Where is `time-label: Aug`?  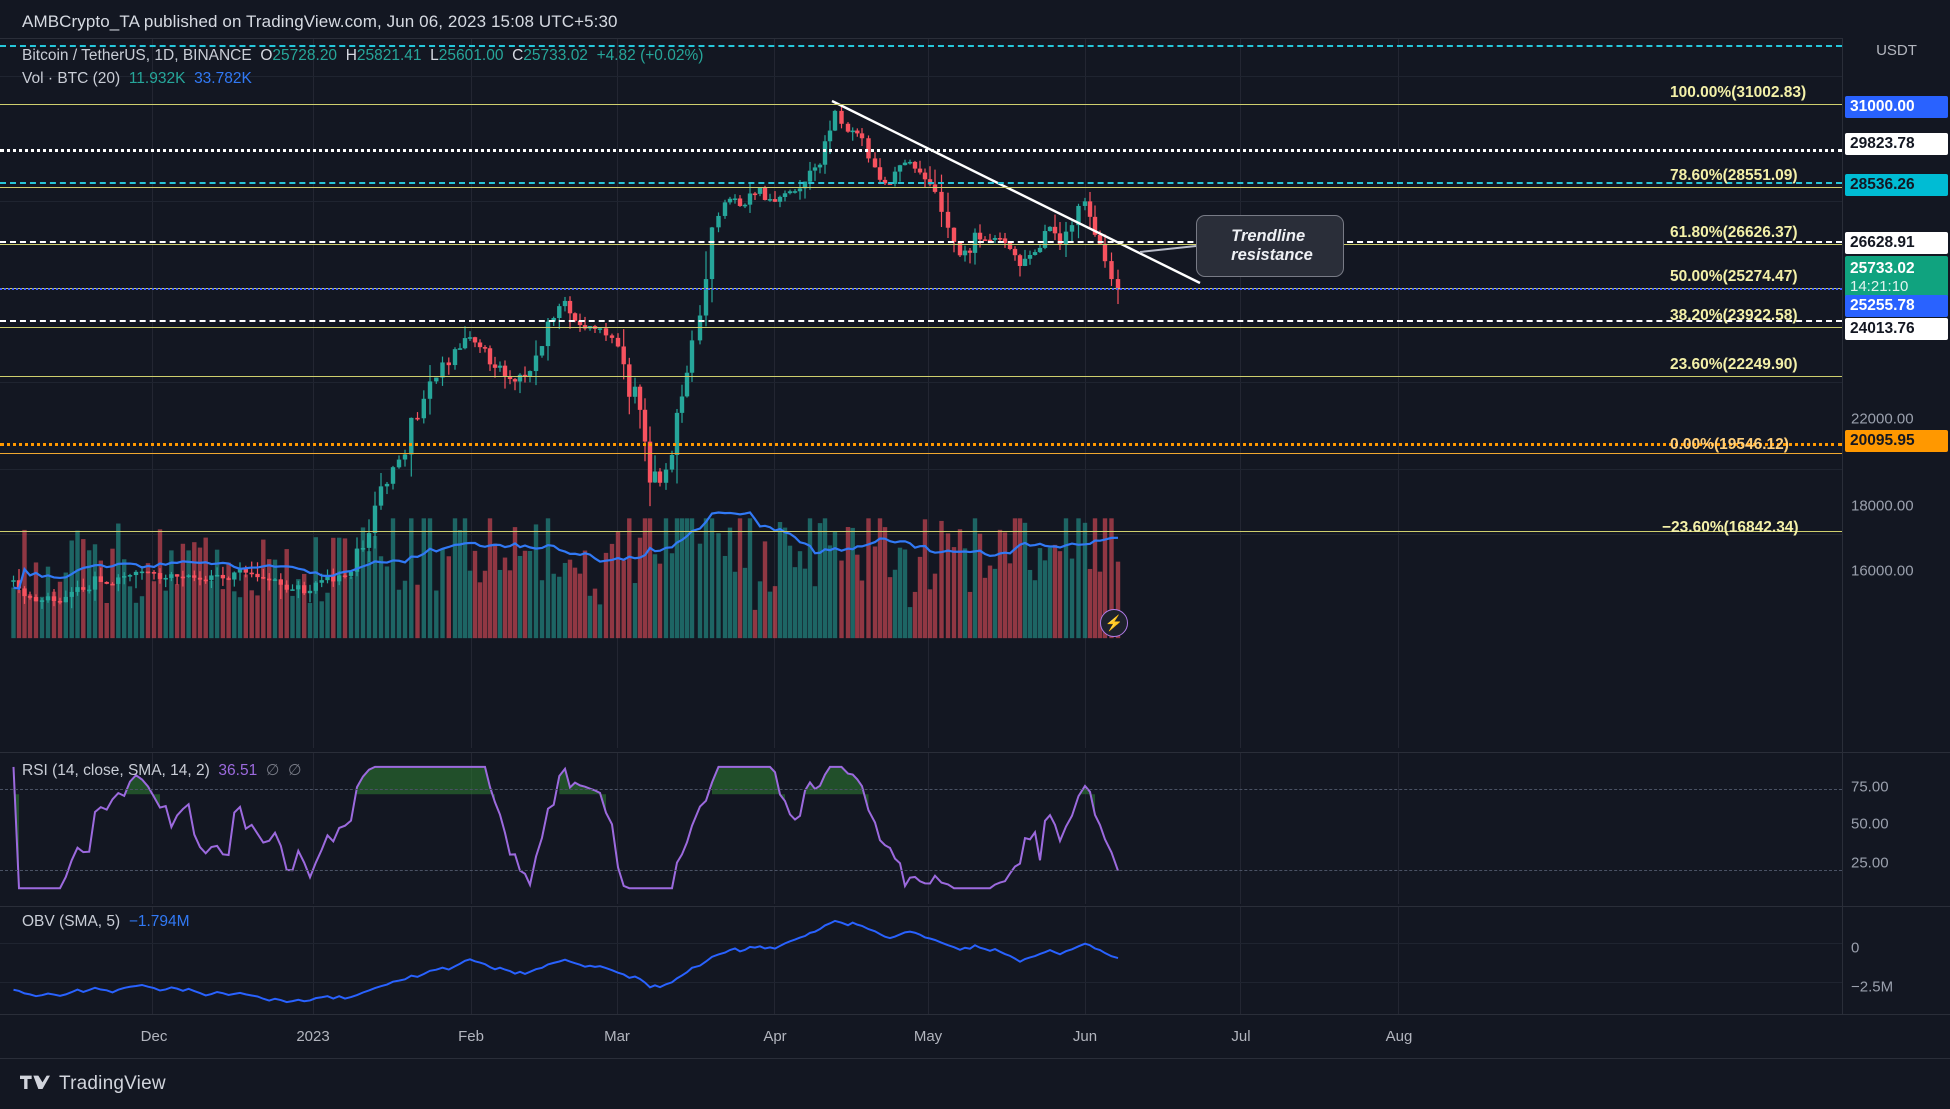 time-label: Aug is located at coordinates (1399, 1036).